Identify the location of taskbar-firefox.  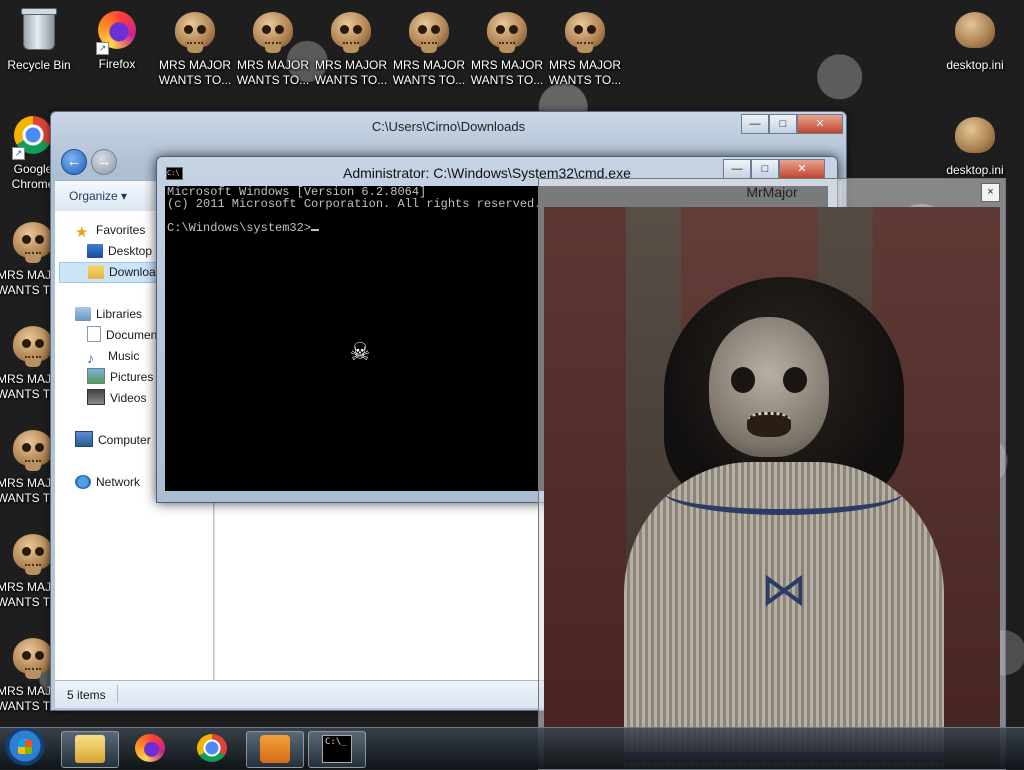
(150, 748).